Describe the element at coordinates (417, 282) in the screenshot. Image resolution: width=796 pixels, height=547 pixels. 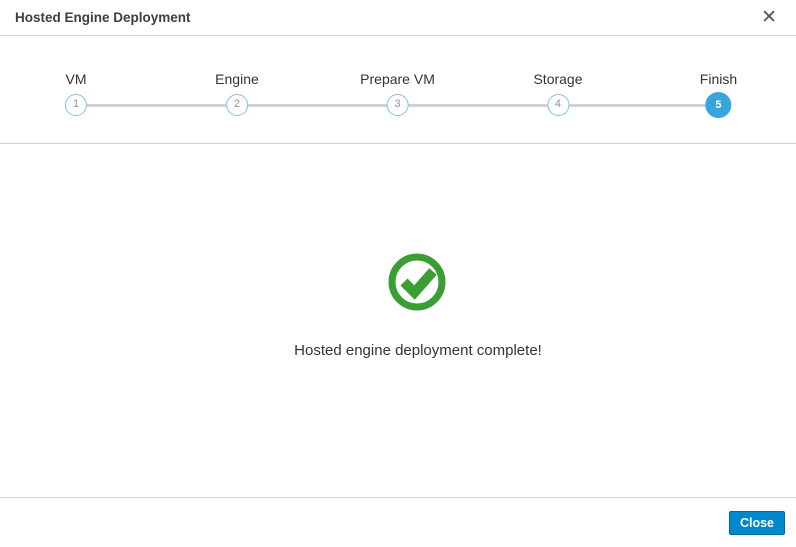
I see `success-check-circle-icon` at that location.